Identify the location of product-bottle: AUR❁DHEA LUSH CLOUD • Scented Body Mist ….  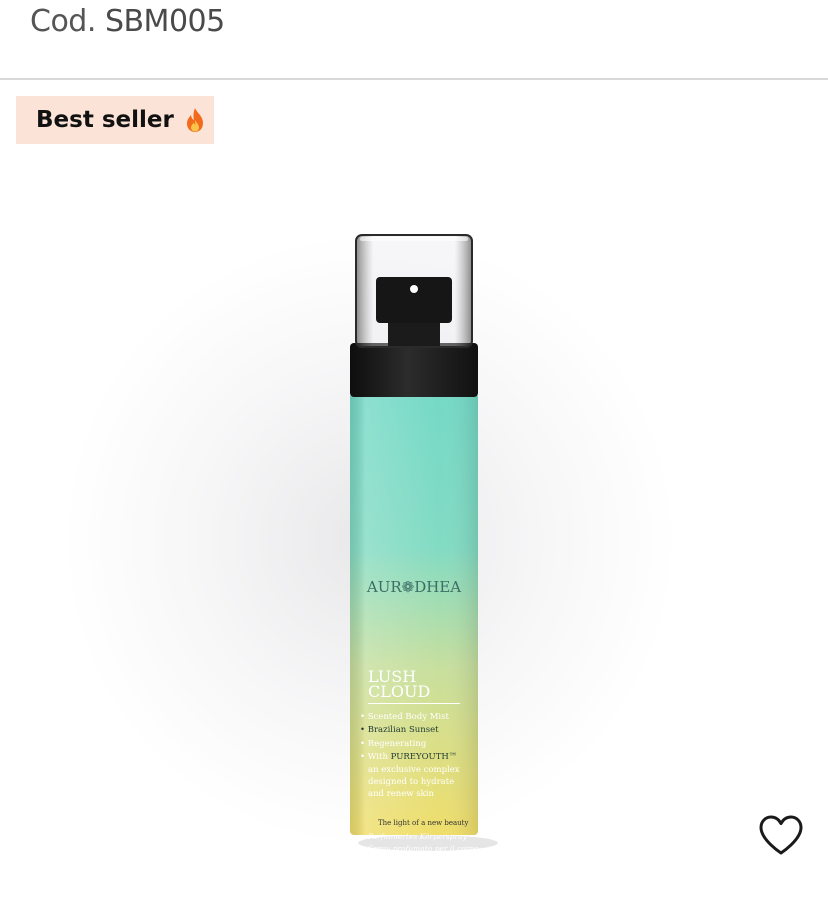
(424, 543).